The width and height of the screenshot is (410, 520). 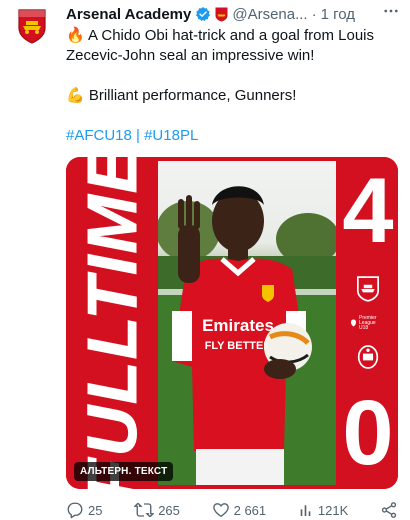 I want to click on southampton-logo-icon, so click(x=368, y=357).